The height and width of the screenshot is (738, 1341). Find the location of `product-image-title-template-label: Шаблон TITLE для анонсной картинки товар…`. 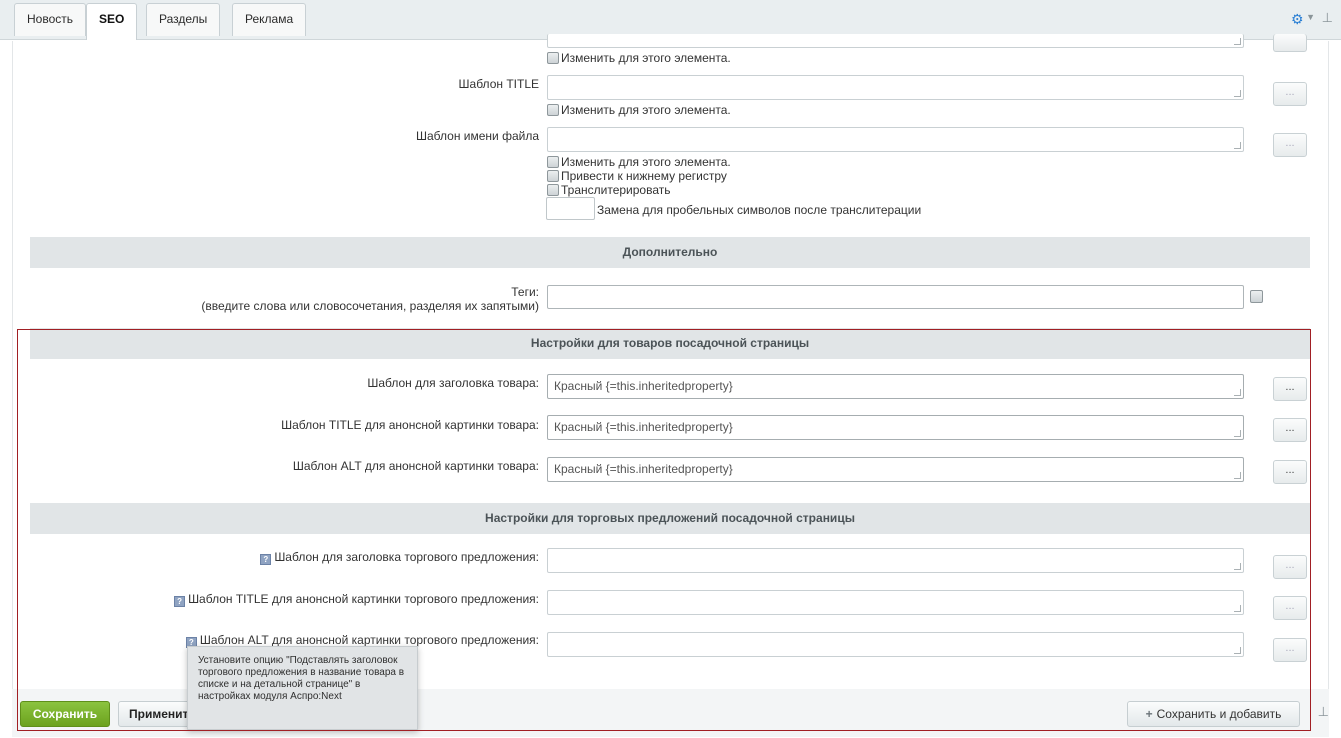

product-image-title-template-label: Шаблон TITLE для анонсной картинки товар… is located at coordinates (410, 425).